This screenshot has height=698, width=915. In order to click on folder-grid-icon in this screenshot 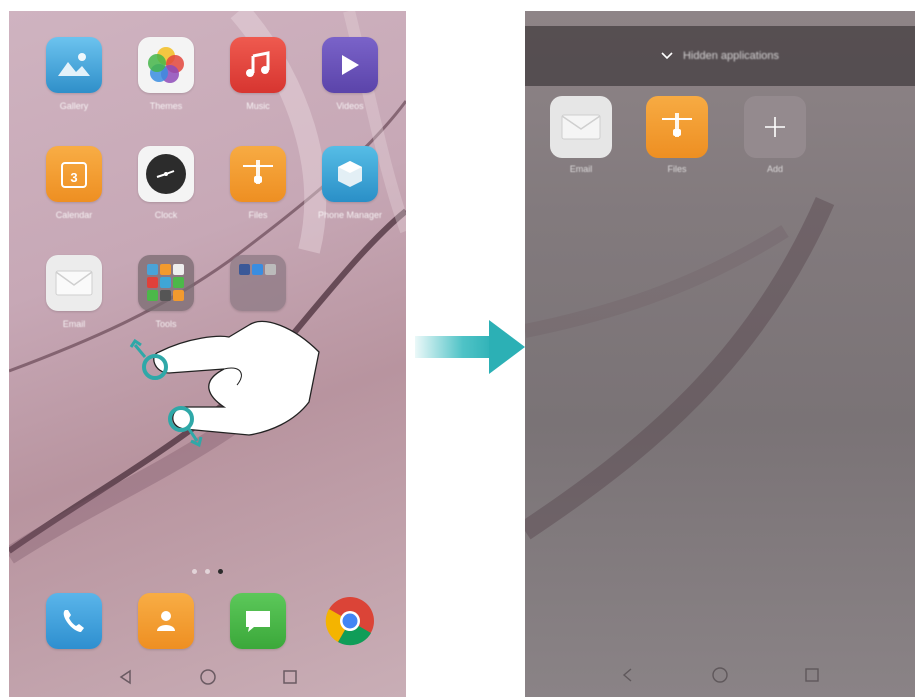, I will do `click(166, 283)`.